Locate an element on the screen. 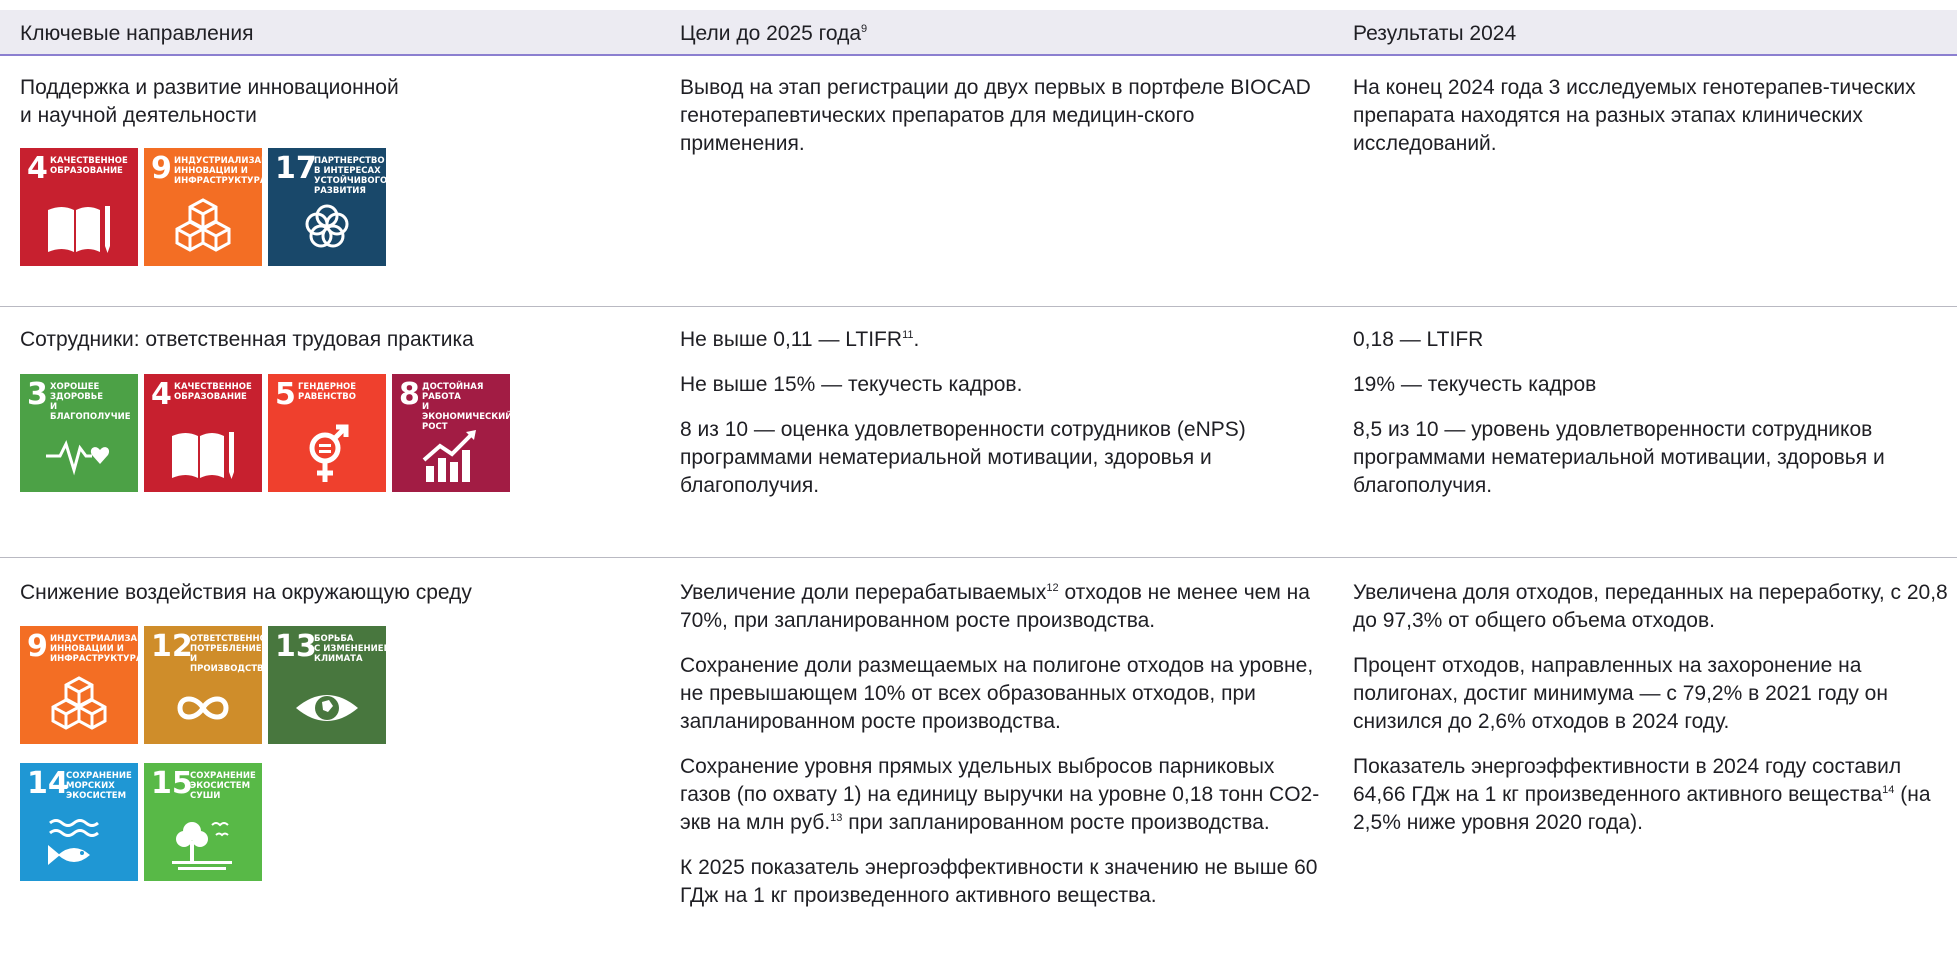  footnote-ref: 12 is located at coordinates (1052, 588).